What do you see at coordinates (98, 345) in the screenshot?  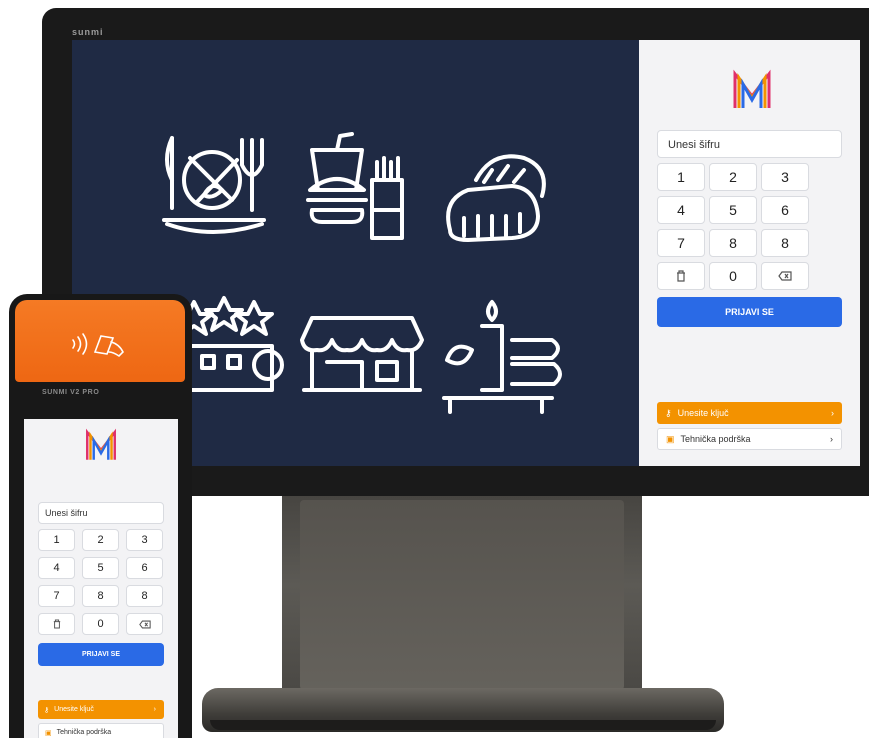 I see `contactless-icon` at bounding box center [98, 345].